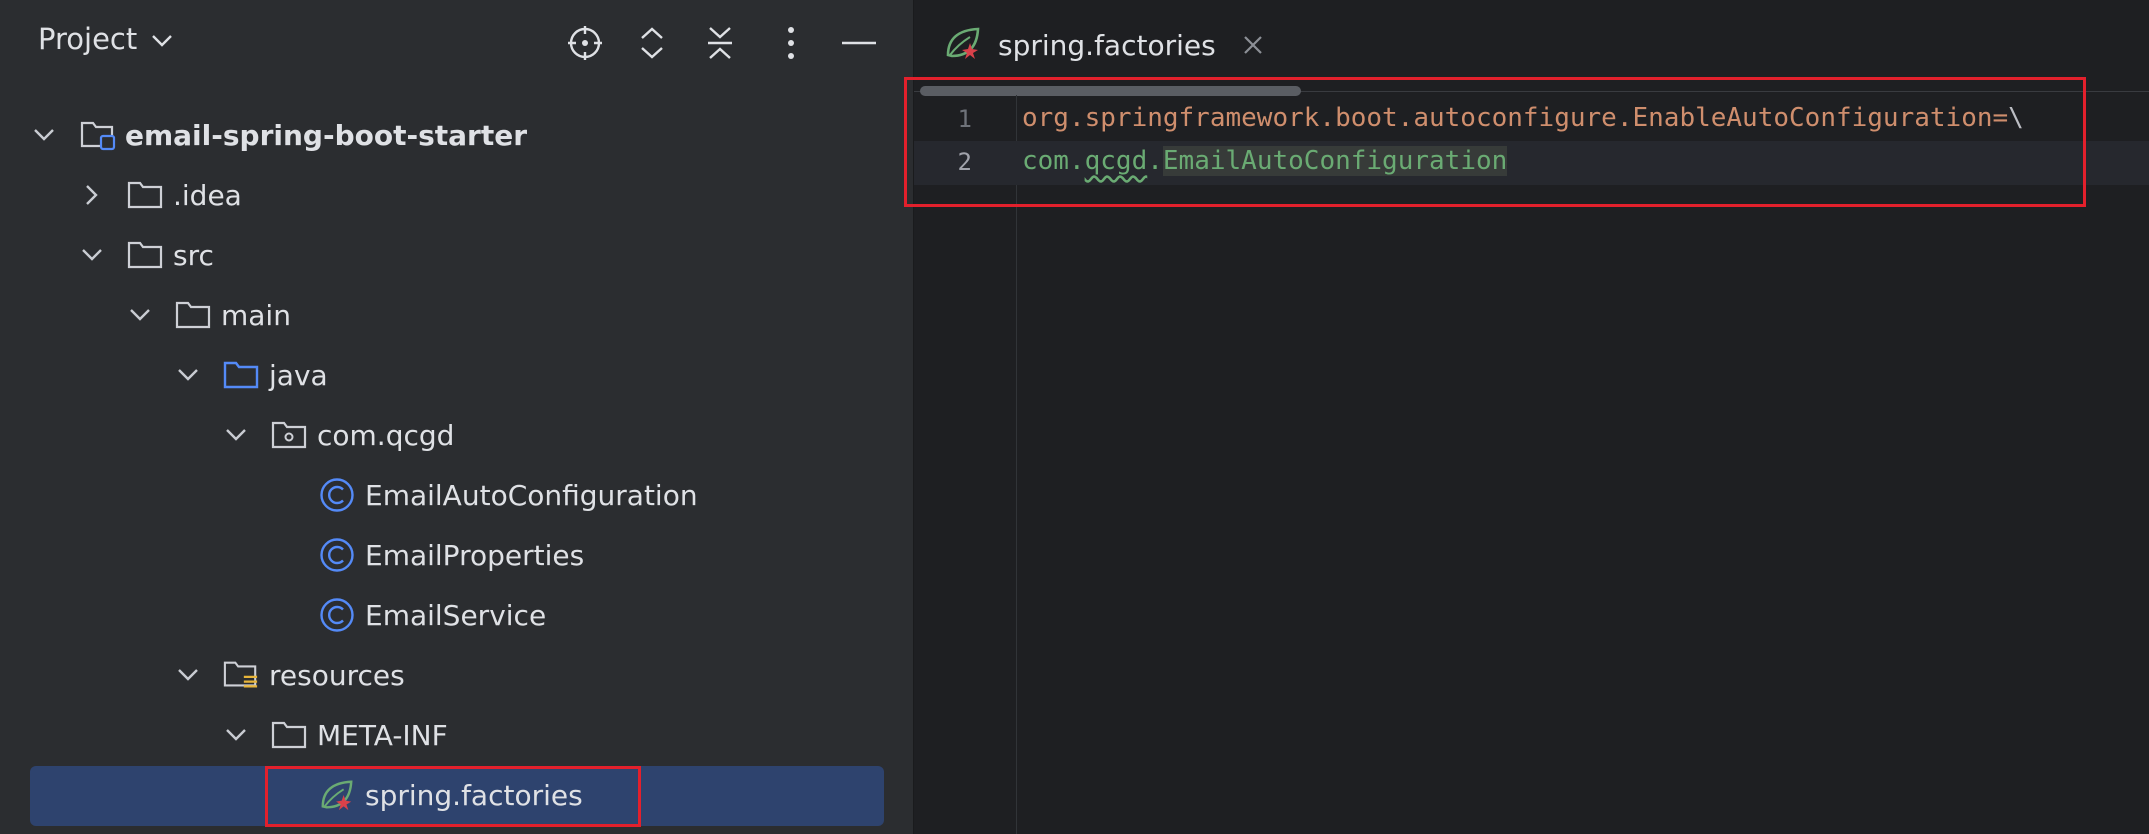  I want to click on panel-title: Project, so click(88, 39).